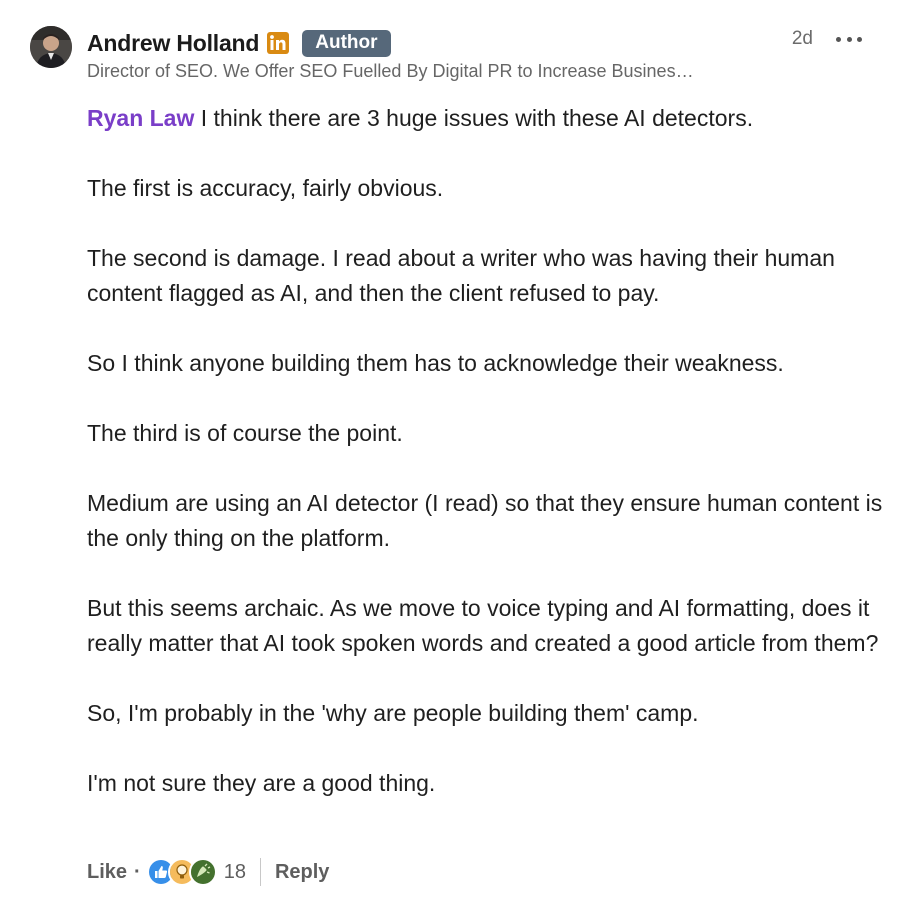 This screenshot has height=904, width=900. I want to click on comment-actions: Like · 18 Reply, so click(208, 872).